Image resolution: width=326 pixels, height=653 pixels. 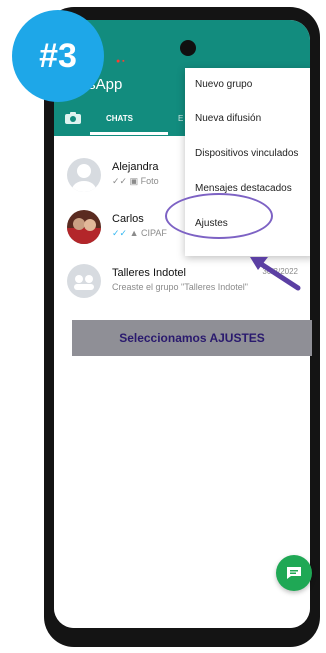 What do you see at coordinates (120, 233) in the screenshot?
I see `double-check-read-icon: ✓✓` at bounding box center [120, 233].